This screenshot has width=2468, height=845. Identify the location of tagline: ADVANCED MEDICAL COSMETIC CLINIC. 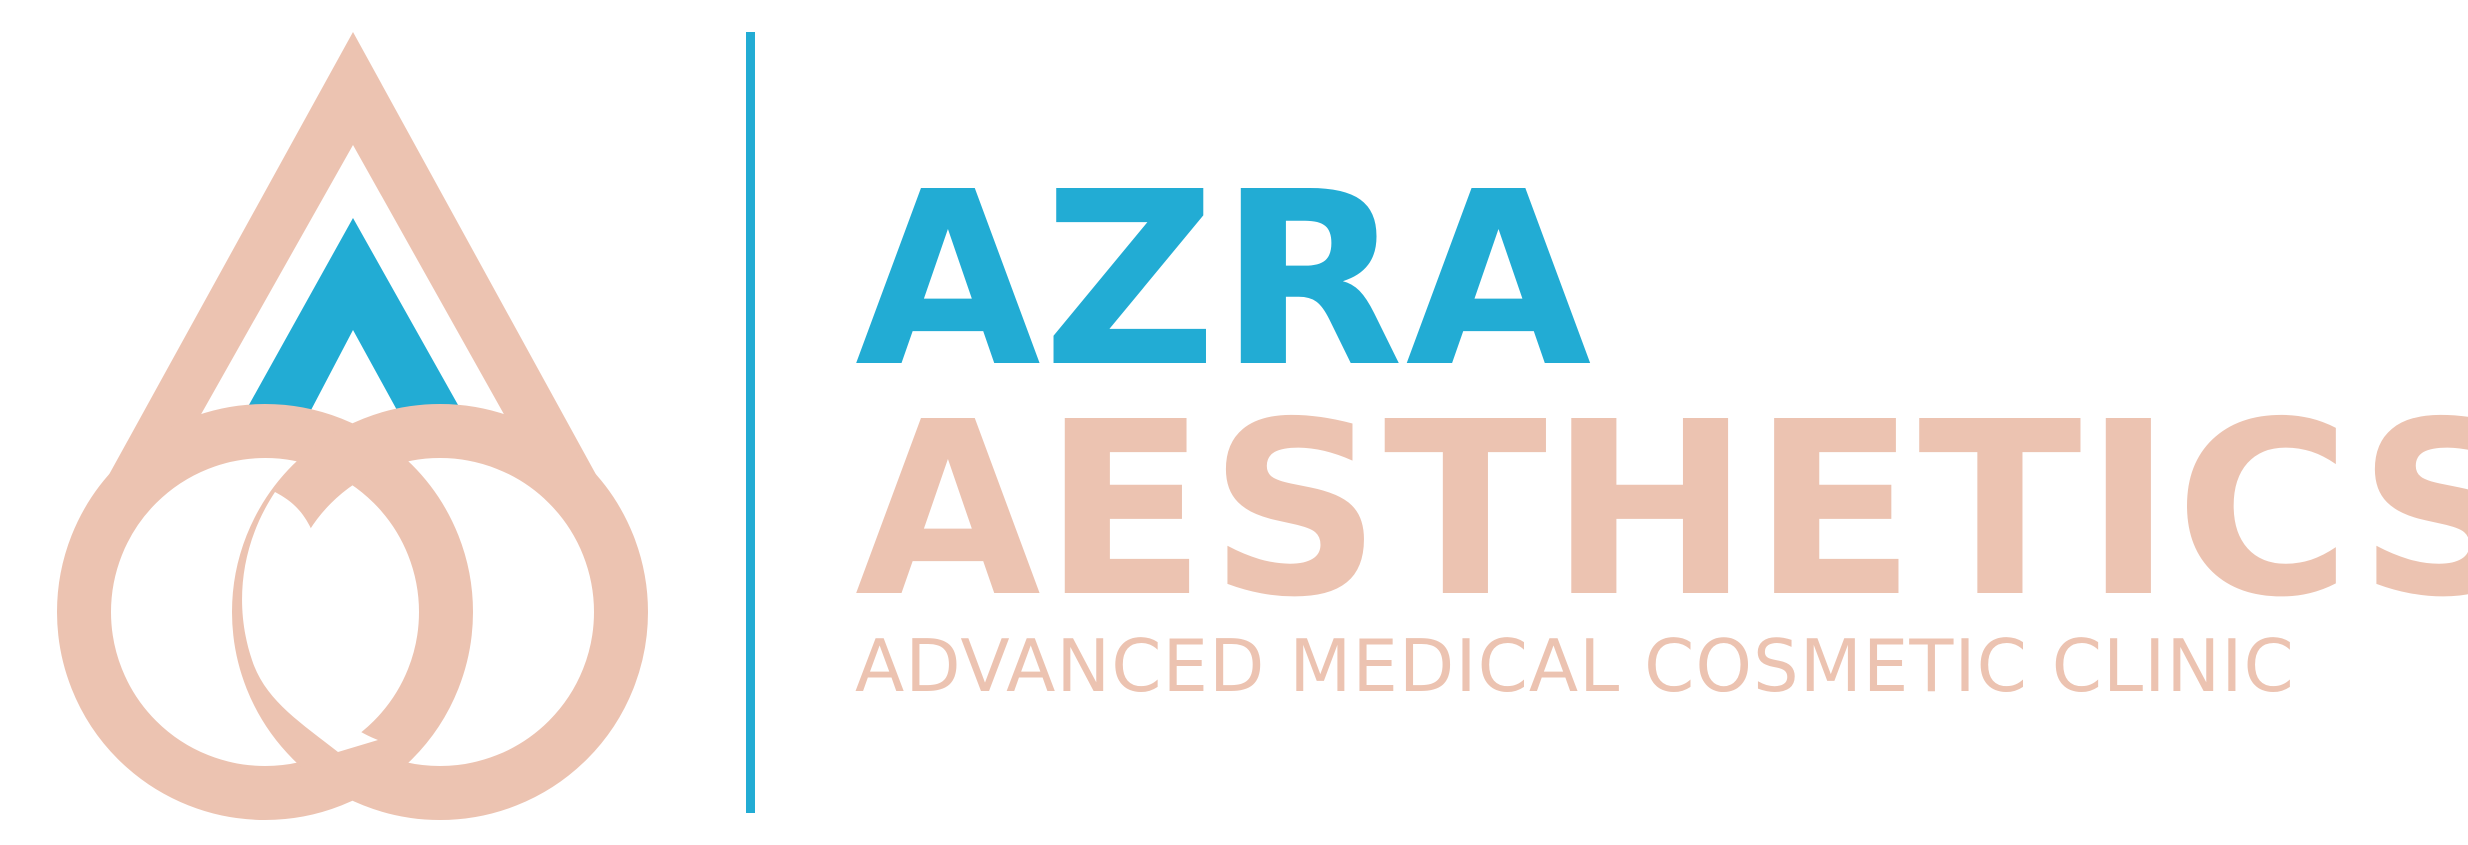
(1575, 666).